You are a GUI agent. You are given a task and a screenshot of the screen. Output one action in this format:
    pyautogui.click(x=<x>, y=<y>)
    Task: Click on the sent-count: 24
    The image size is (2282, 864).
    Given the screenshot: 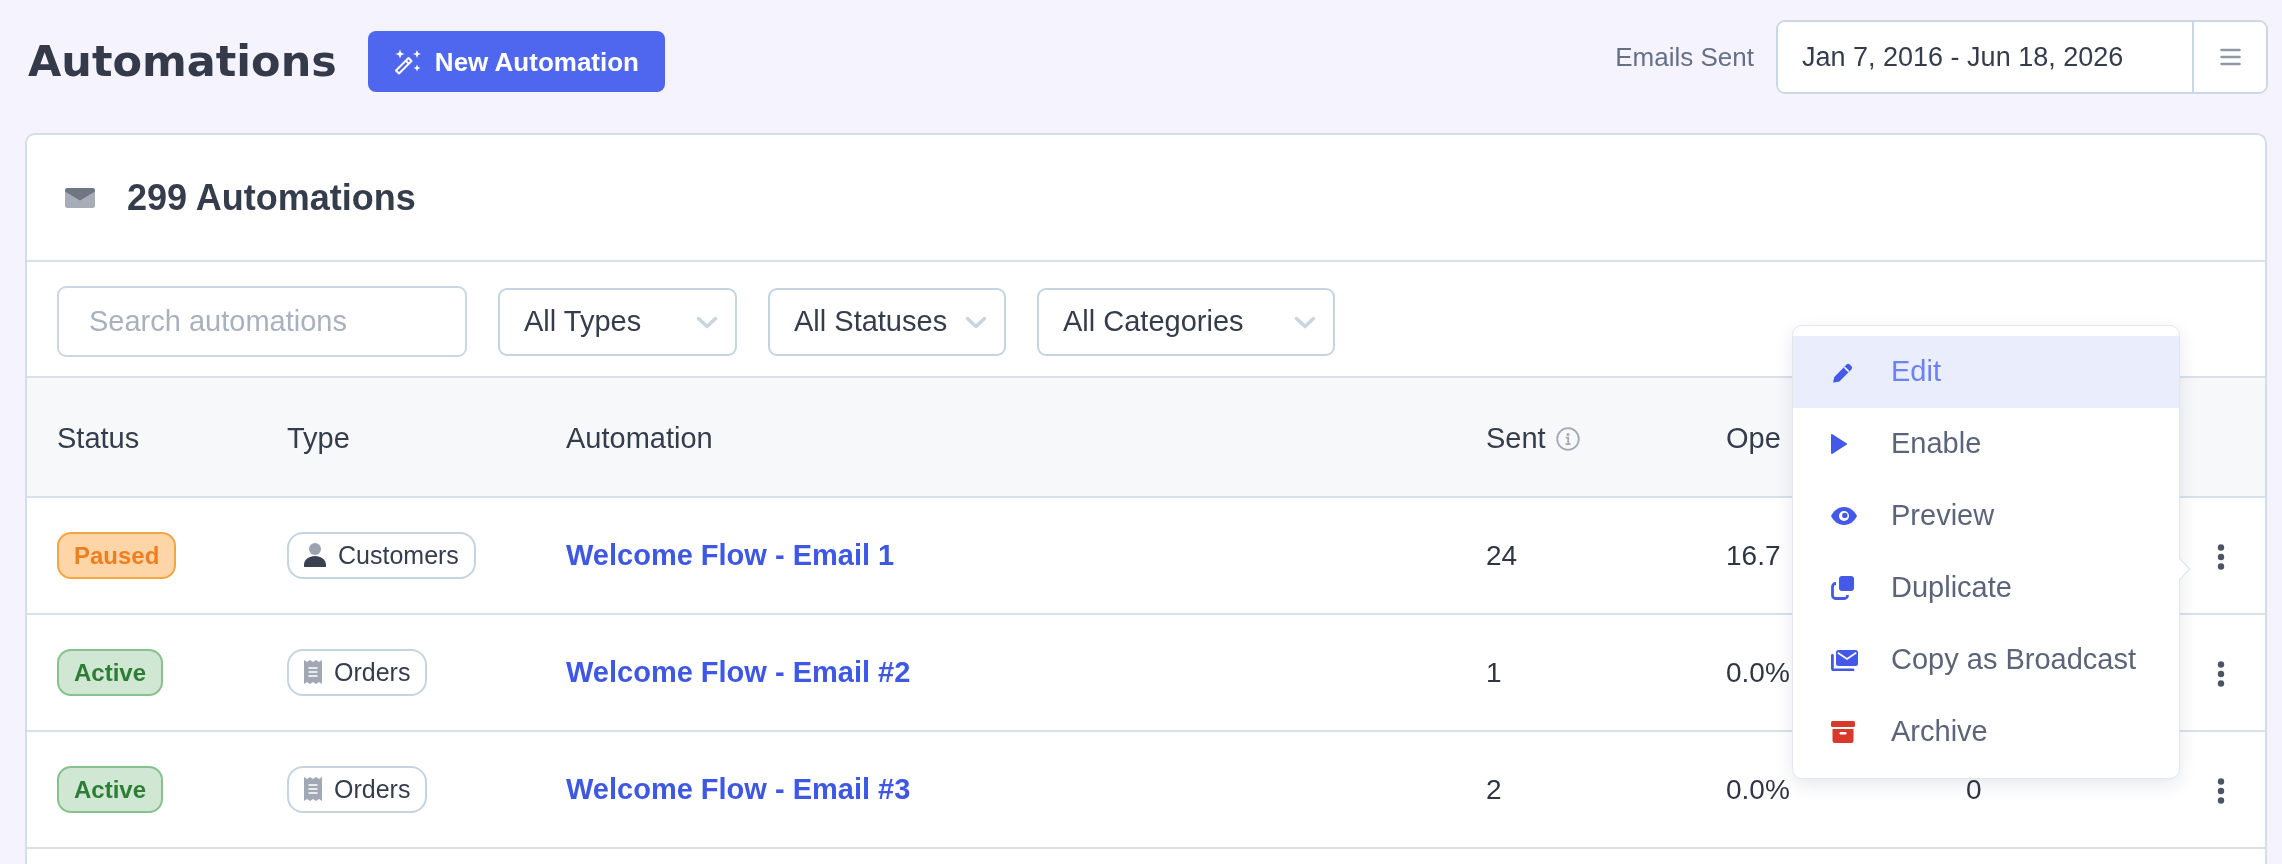 What is the action you would take?
    pyautogui.click(x=1502, y=555)
    